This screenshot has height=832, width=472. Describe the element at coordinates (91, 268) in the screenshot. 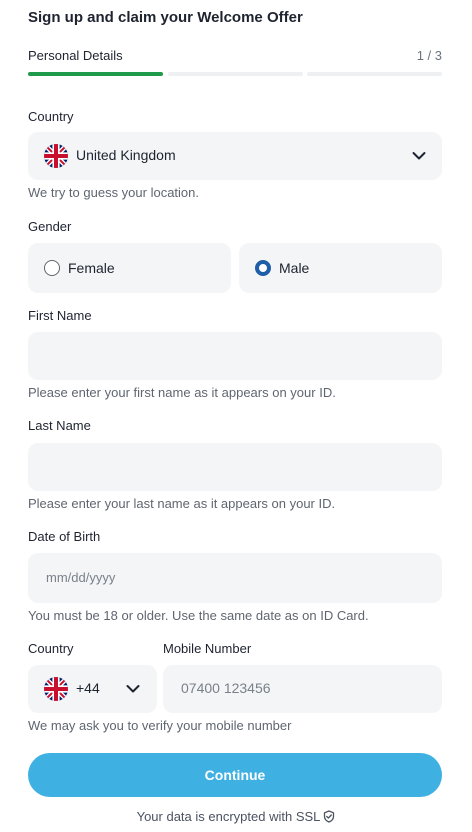

I see `radio-label-female: Female` at that location.